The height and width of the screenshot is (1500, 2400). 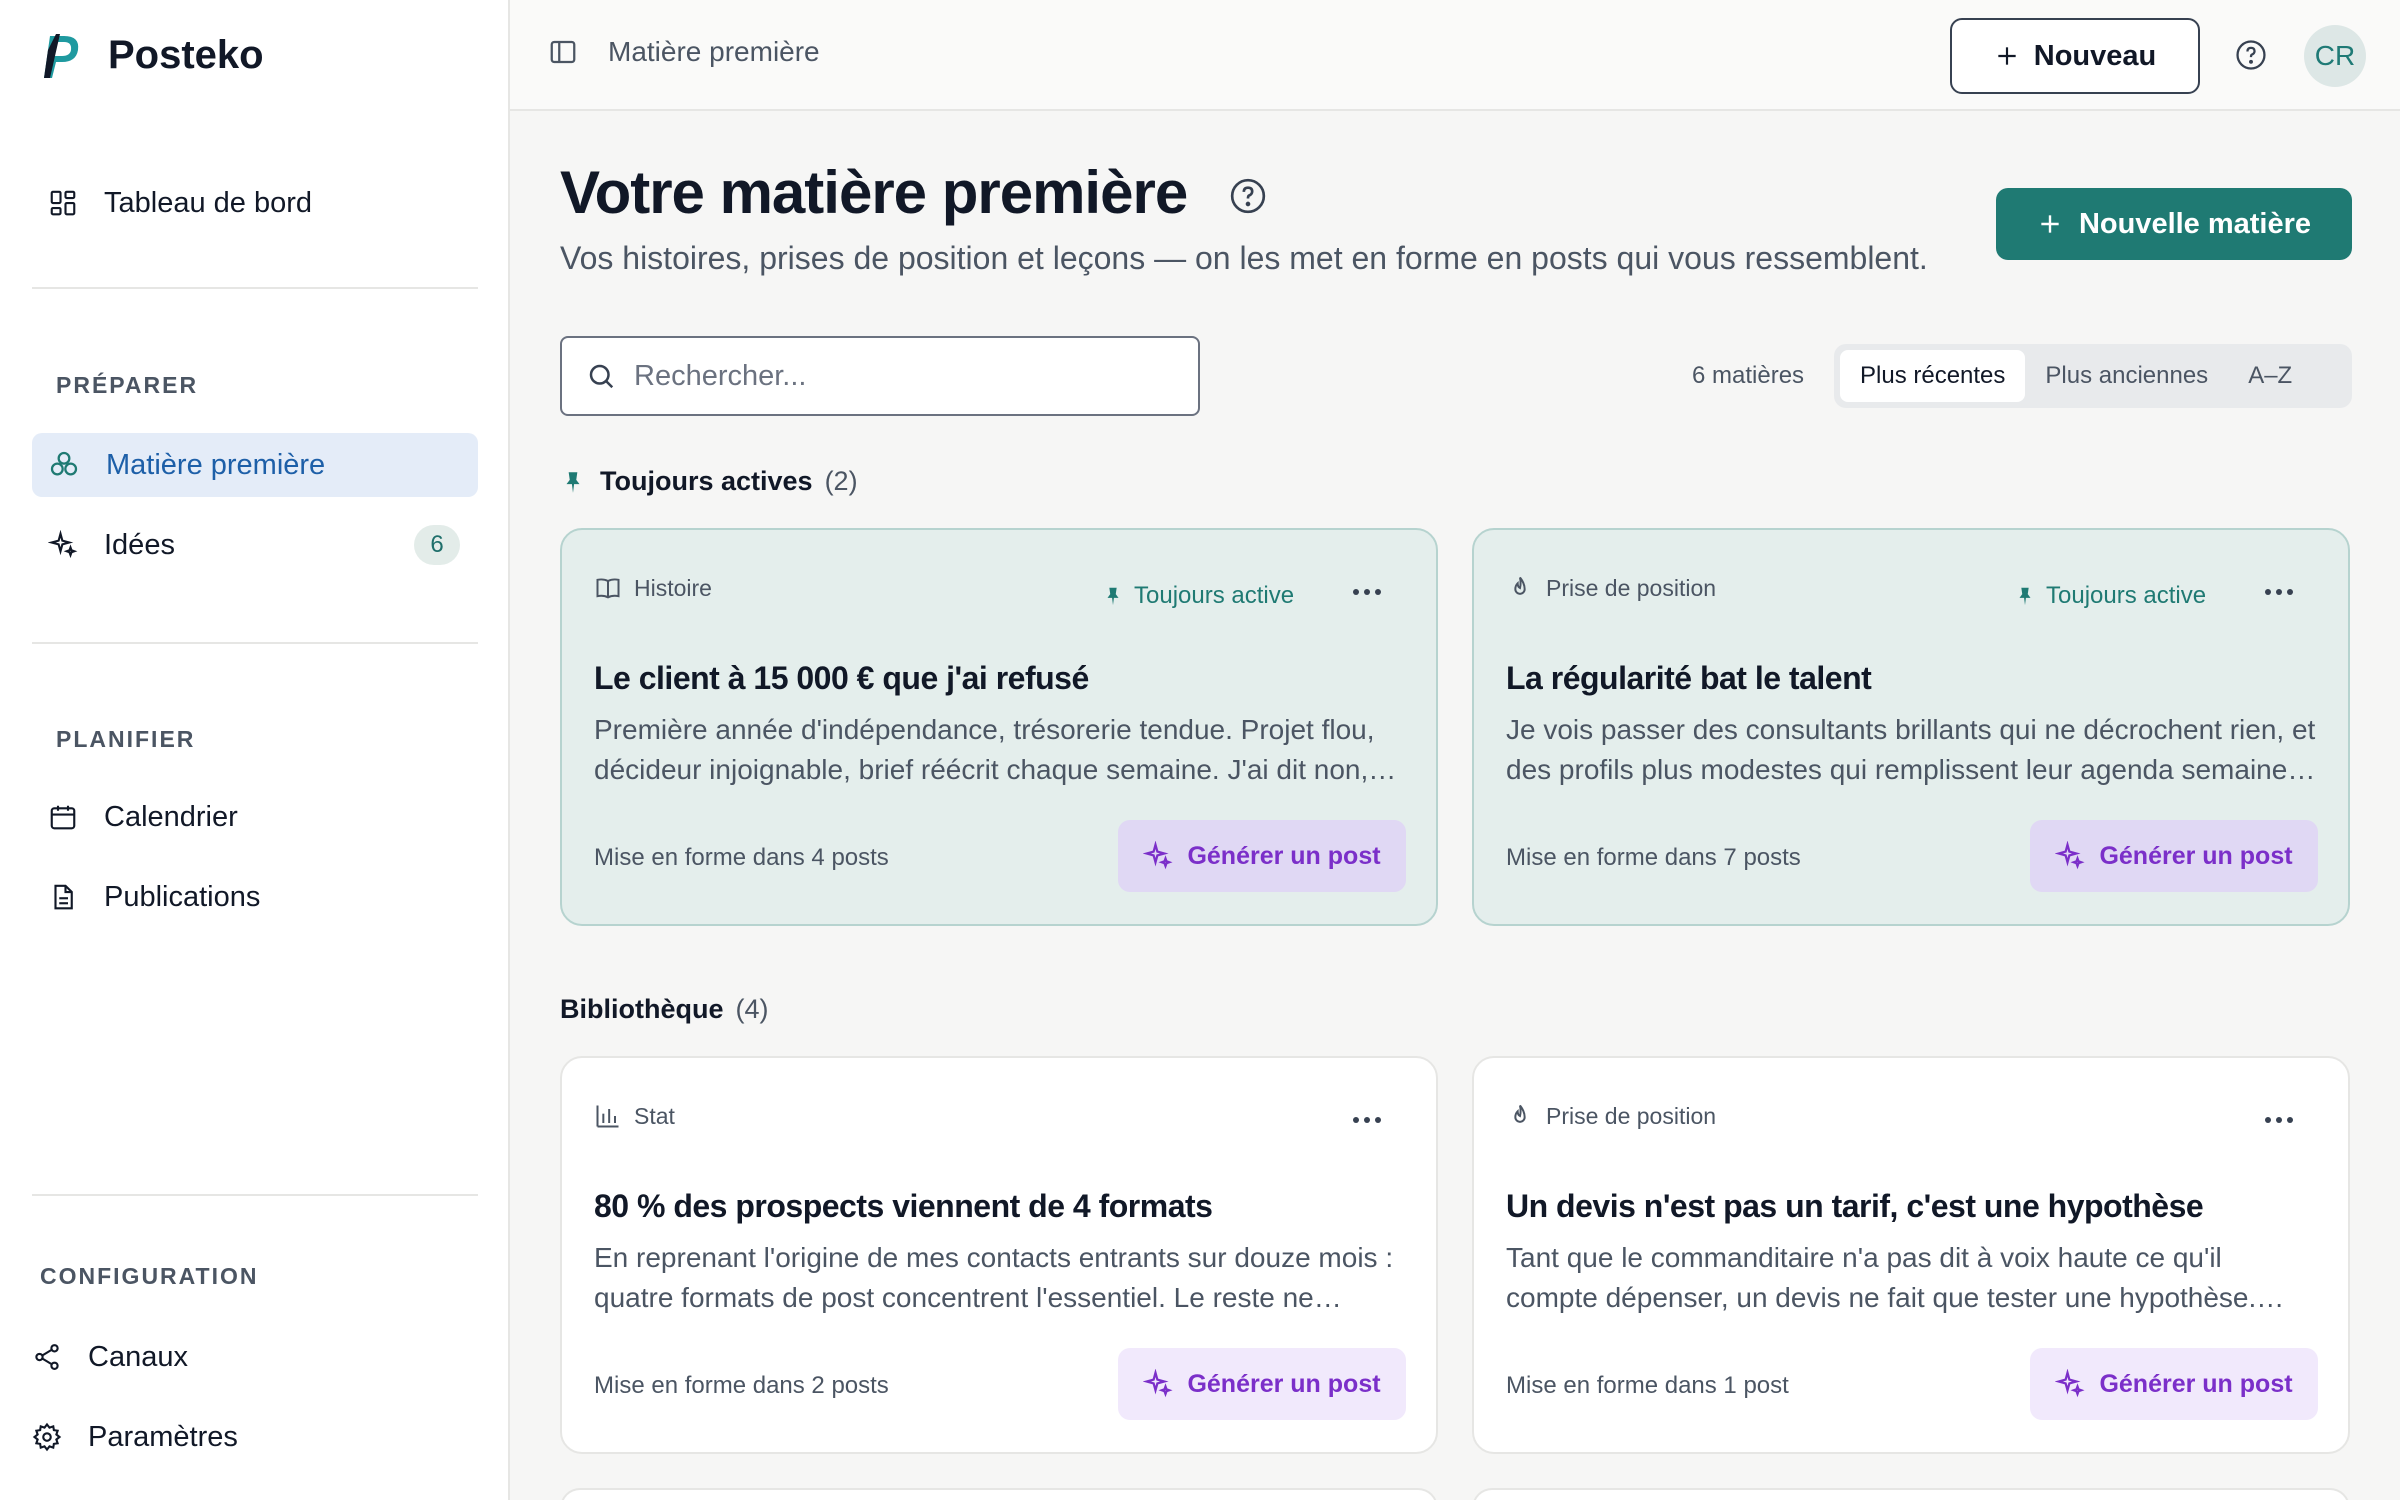 What do you see at coordinates (2126, 376) in the screenshot?
I see `sort-option-oldest: Plus anciennes` at bounding box center [2126, 376].